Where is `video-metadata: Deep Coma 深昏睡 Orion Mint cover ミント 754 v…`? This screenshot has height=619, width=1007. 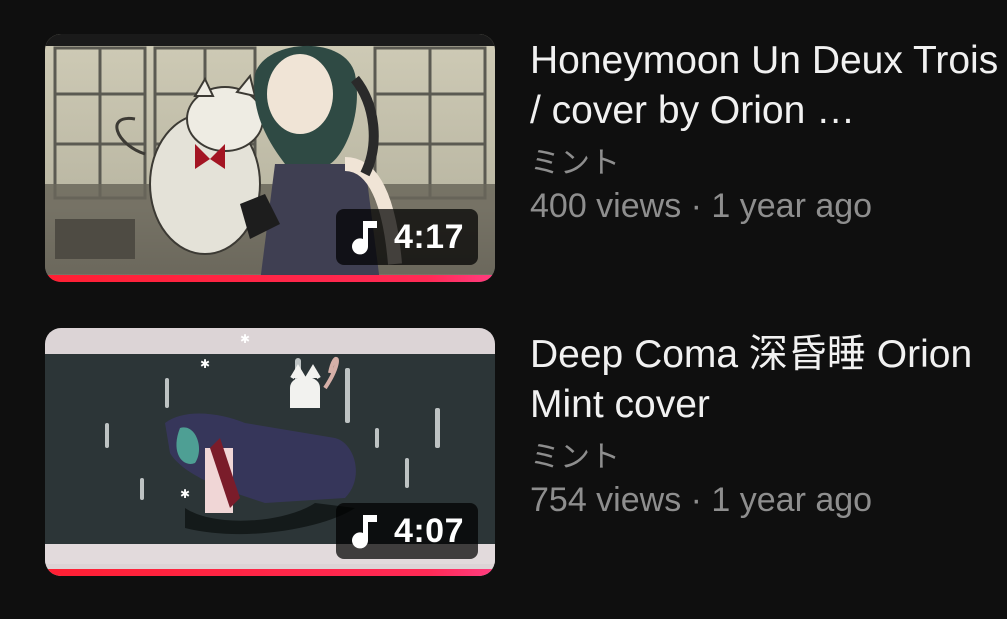
video-metadata: Deep Coma 深昏睡 Orion Mint cover ミント 754 v… is located at coordinates (768, 426).